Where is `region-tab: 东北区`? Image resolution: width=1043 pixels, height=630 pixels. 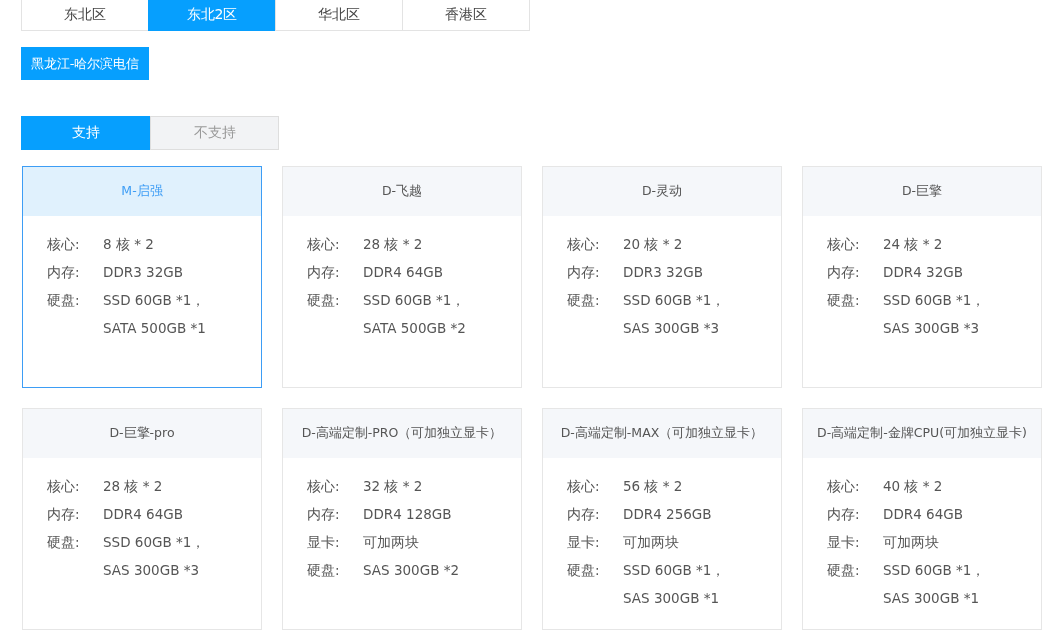
region-tab: 东北区 is located at coordinates (85, 15).